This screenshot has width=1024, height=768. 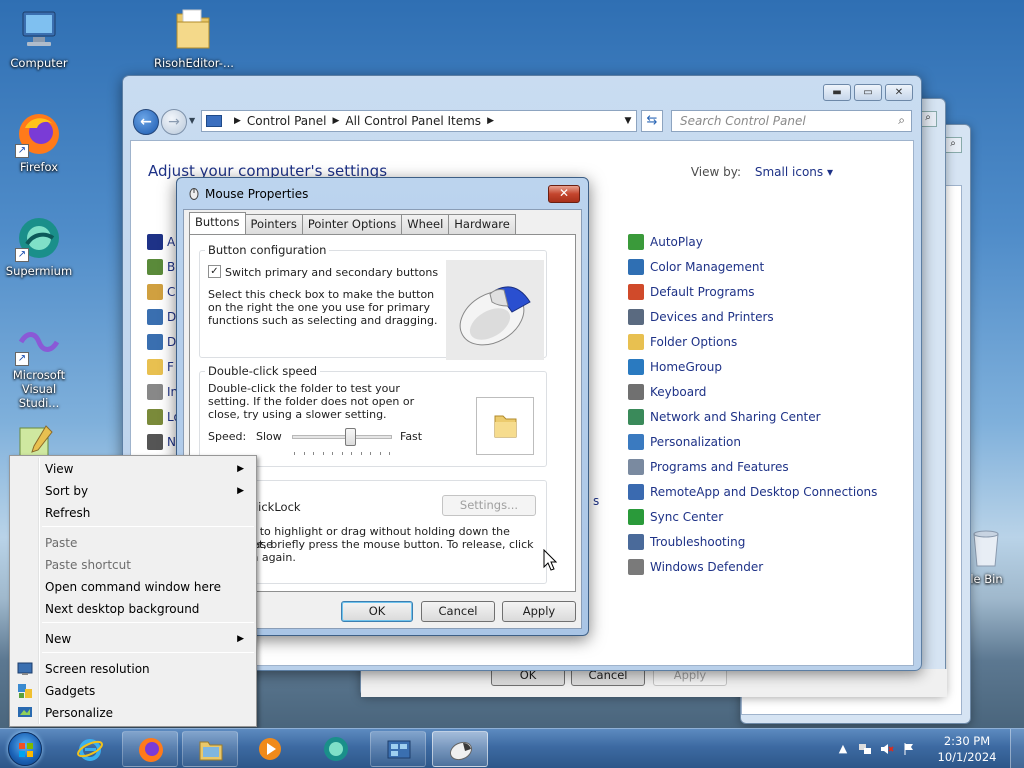 I want to click on breadcrumb-all-items: All Control Panel Items, so click(x=413, y=121).